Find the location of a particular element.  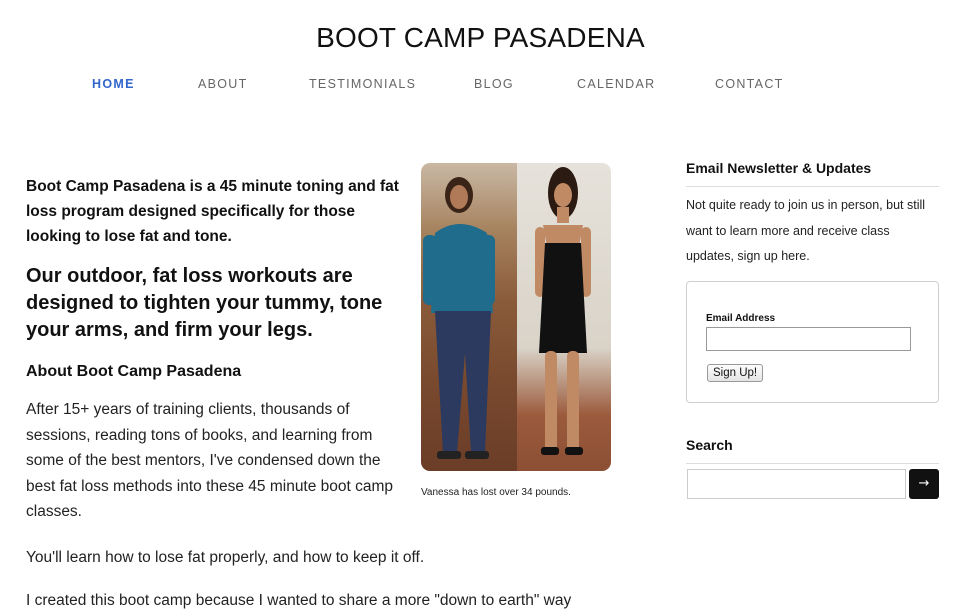

about-heading: About Boot Camp Pasadena is located at coordinates (134, 371).